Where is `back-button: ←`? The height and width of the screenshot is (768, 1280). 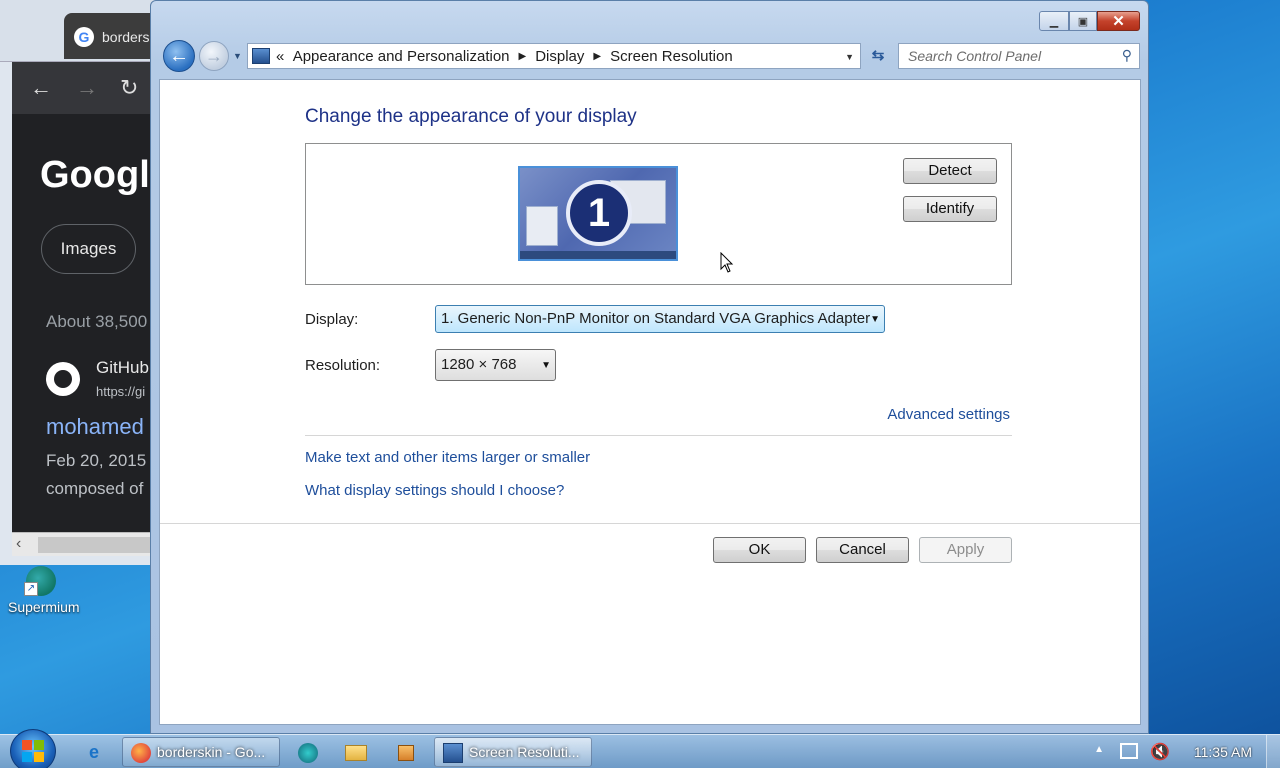
back-button: ← is located at coordinates (179, 56).